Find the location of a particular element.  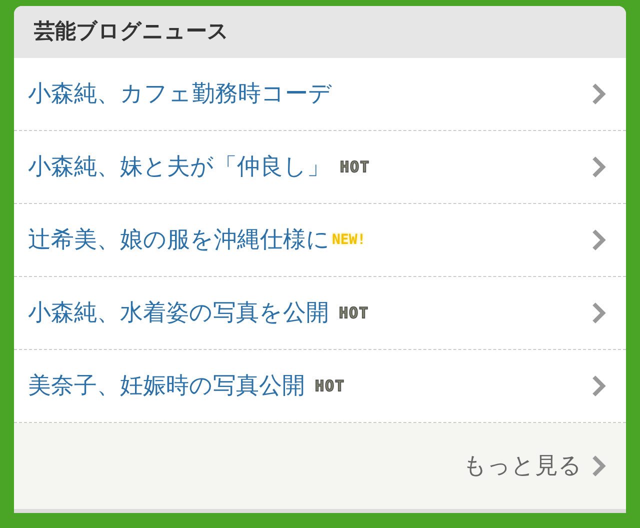

news-item: 小森純、カフェ勤務時コーデ is located at coordinates (320, 94).